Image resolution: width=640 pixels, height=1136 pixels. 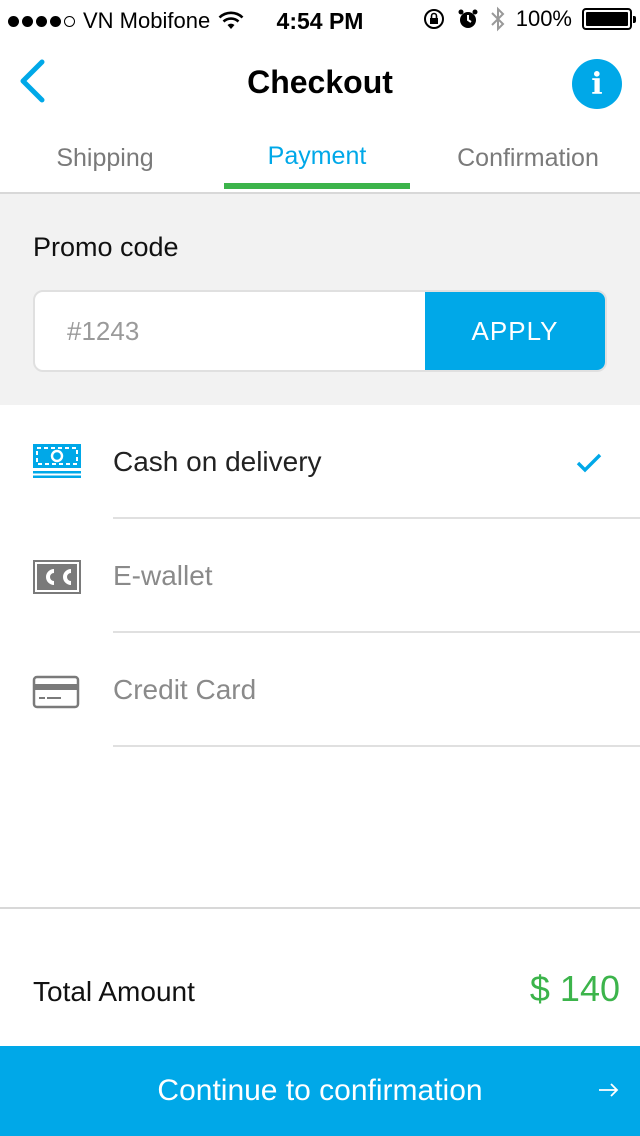 What do you see at coordinates (609, 19) in the screenshot?
I see `battery-icon` at bounding box center [609, 19].